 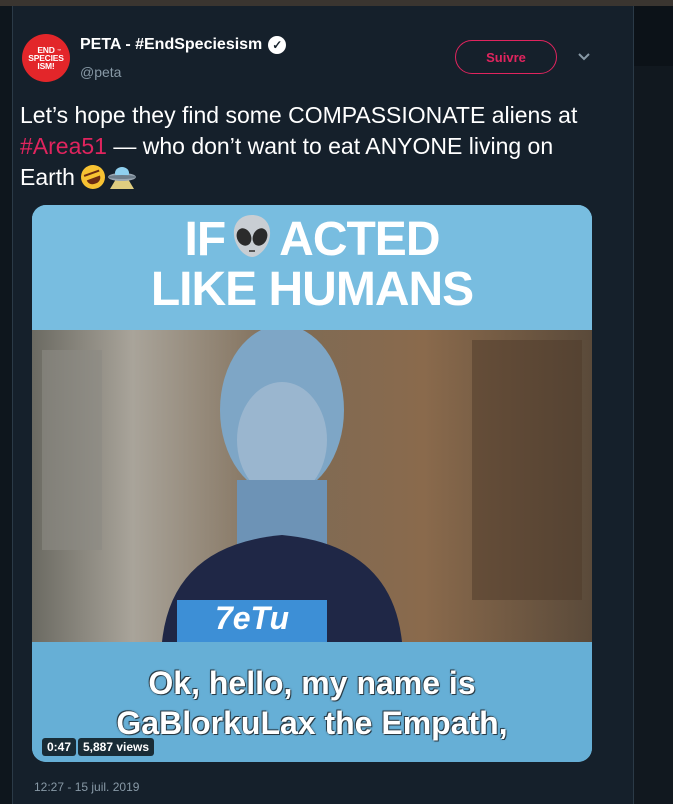 I want to click on avatar: END SPECIES ISM! ™, so click(x=46, y=58).